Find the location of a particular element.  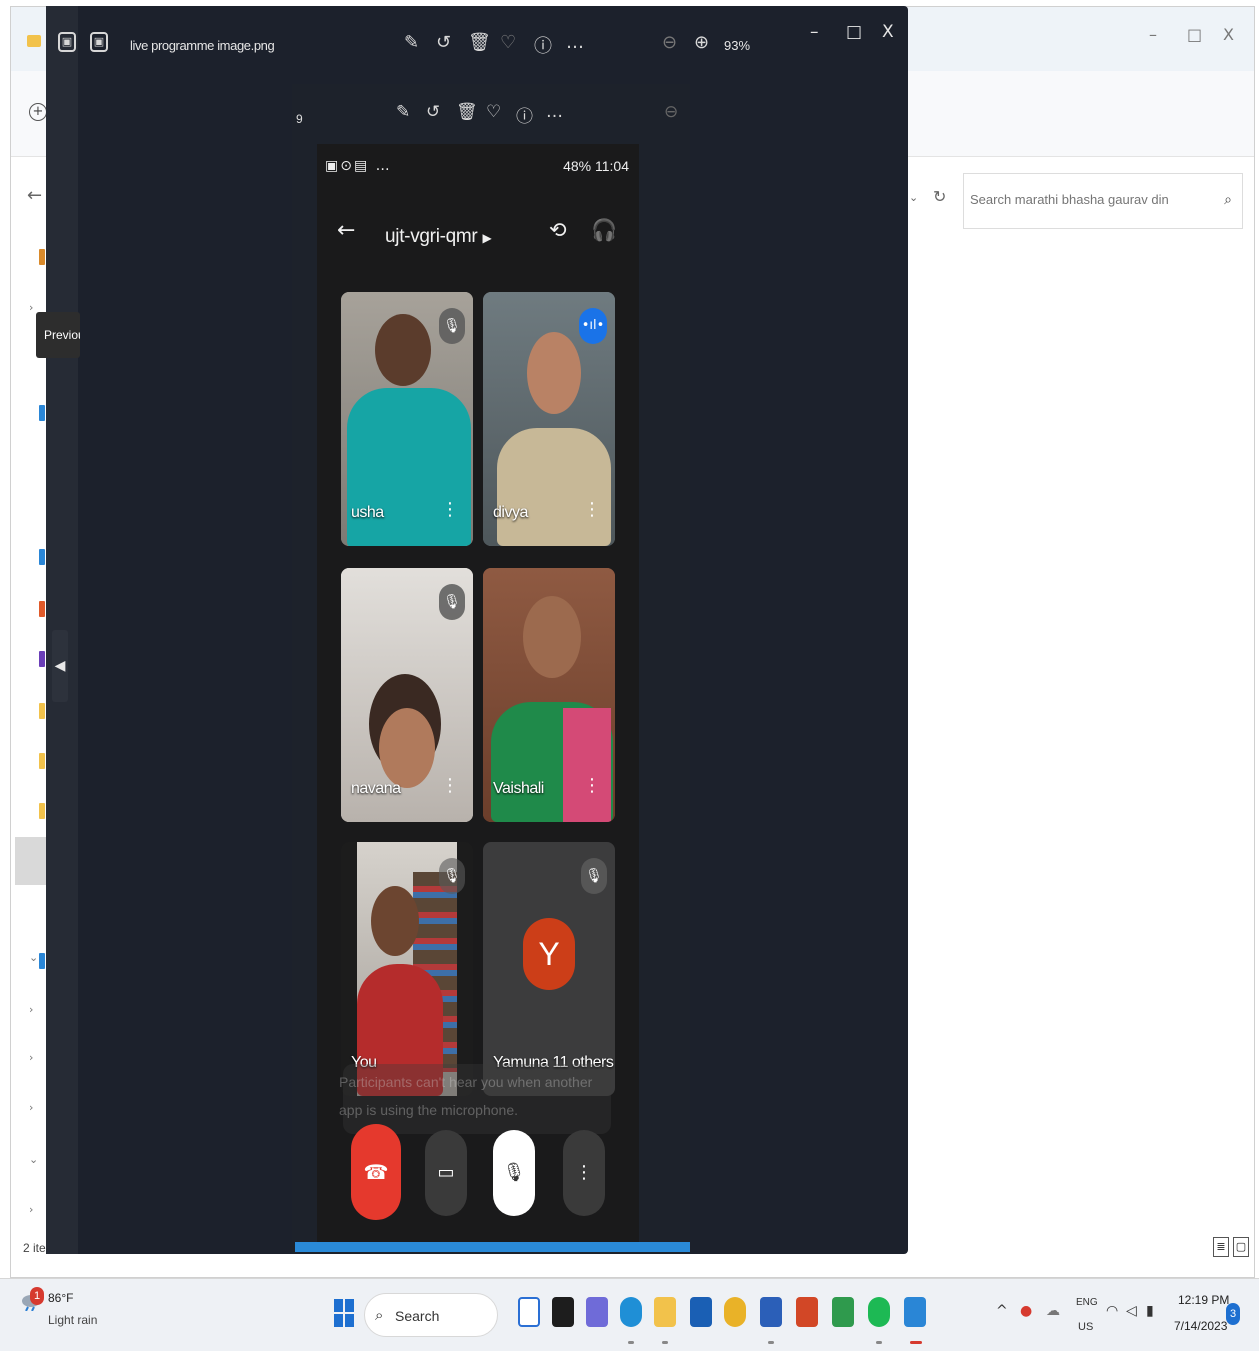

details-view-button: ≣ is located at coordinates (1221, 1247).